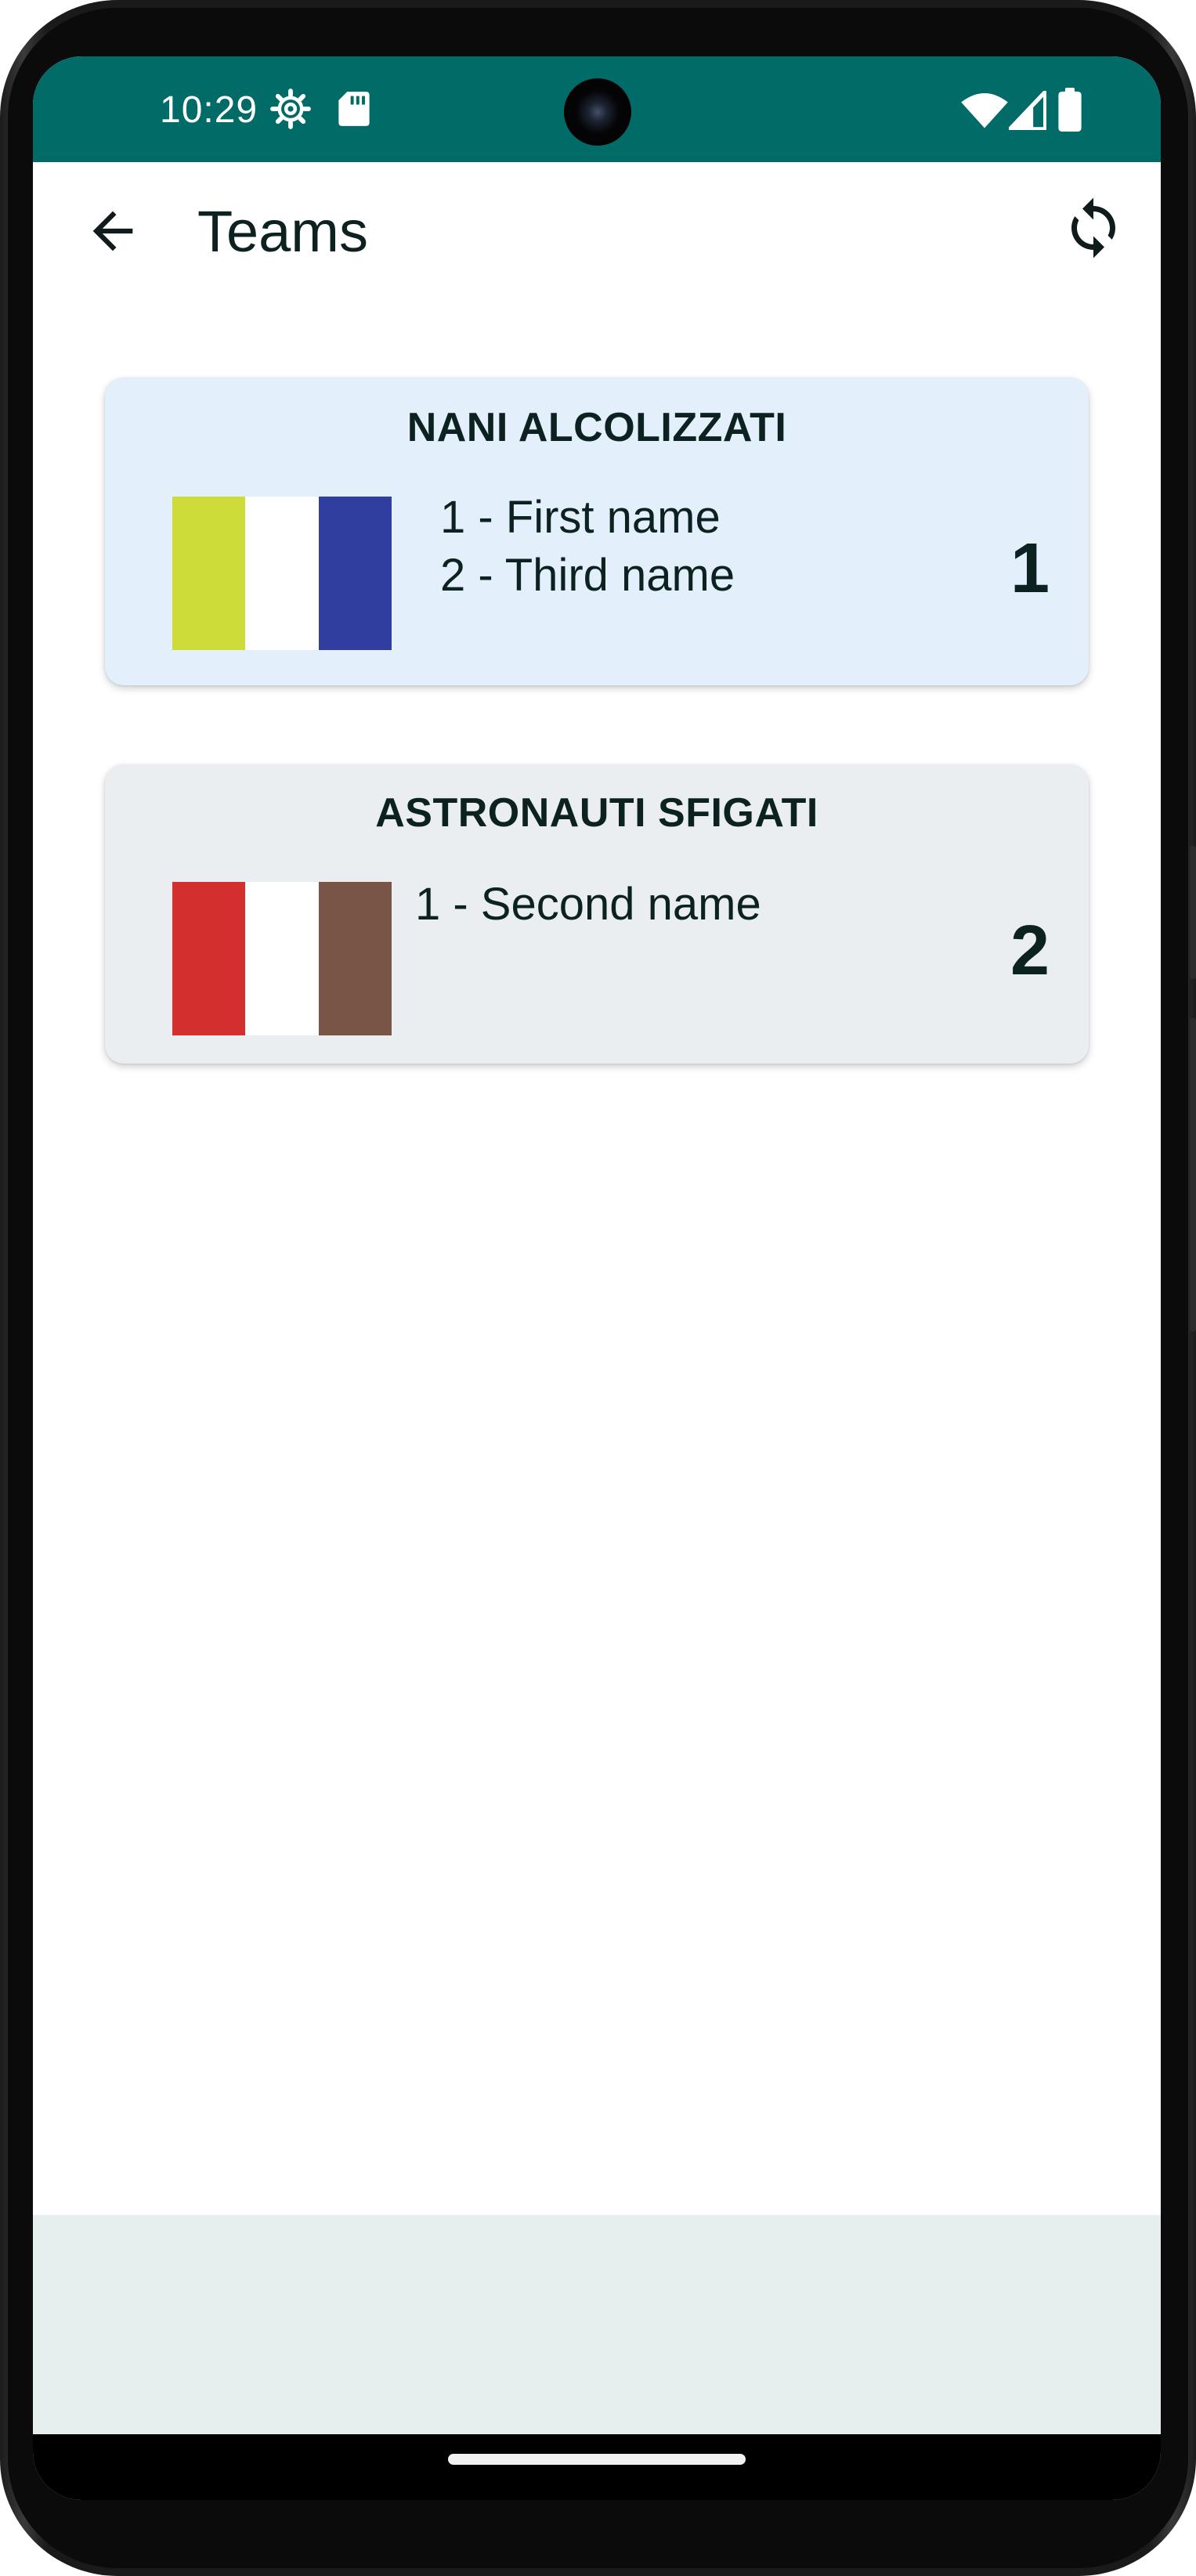  I want to click on app-bar: Teams, so click(597, 230).